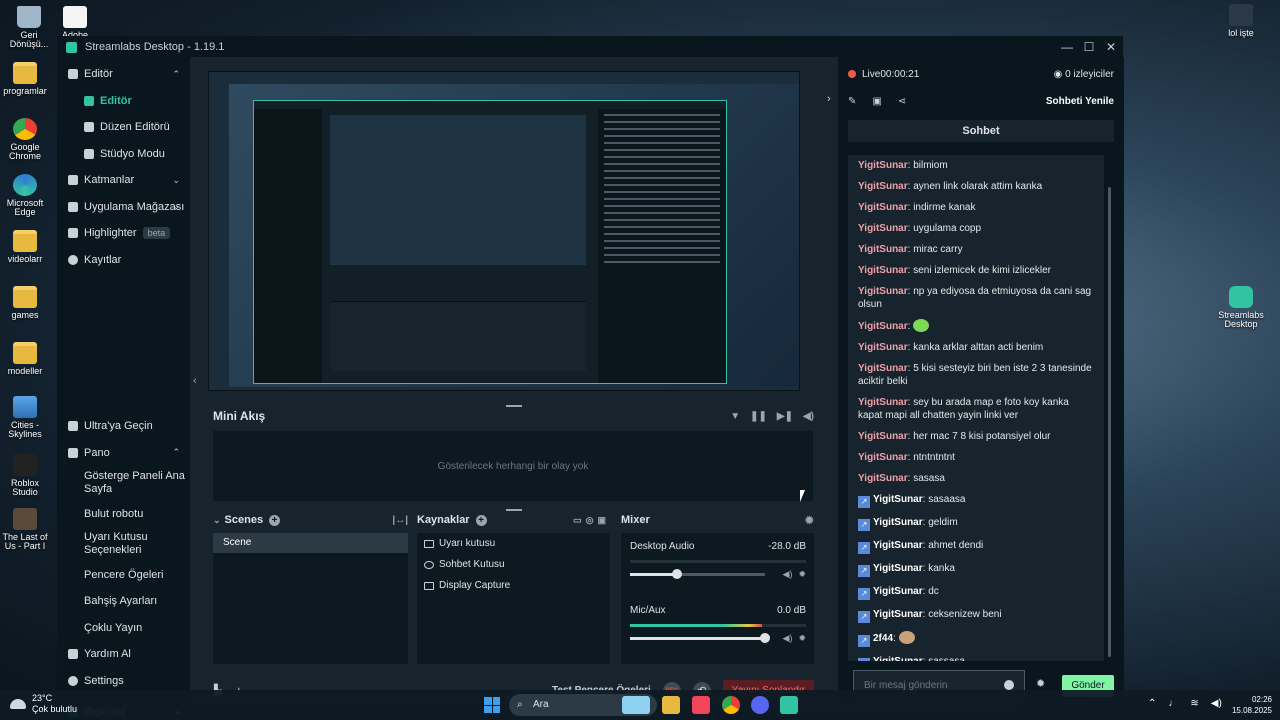  I want to click on start-button, so click(492, 705).